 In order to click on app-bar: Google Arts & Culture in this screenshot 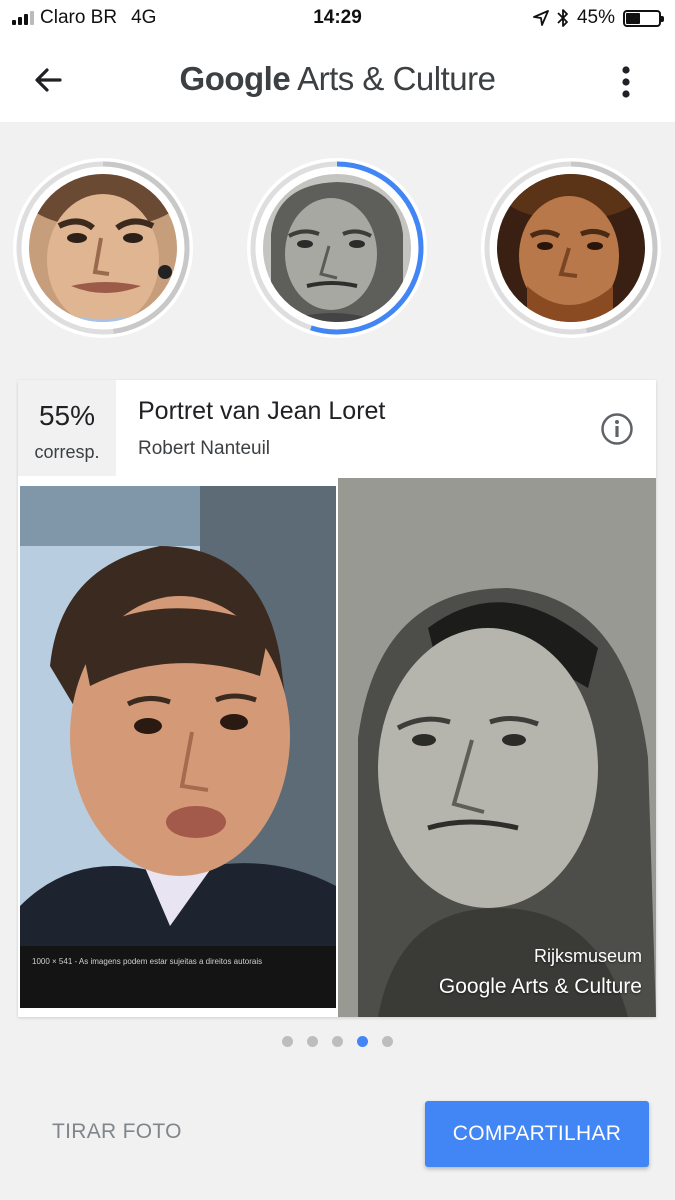, I will do `click(337, 79)`.